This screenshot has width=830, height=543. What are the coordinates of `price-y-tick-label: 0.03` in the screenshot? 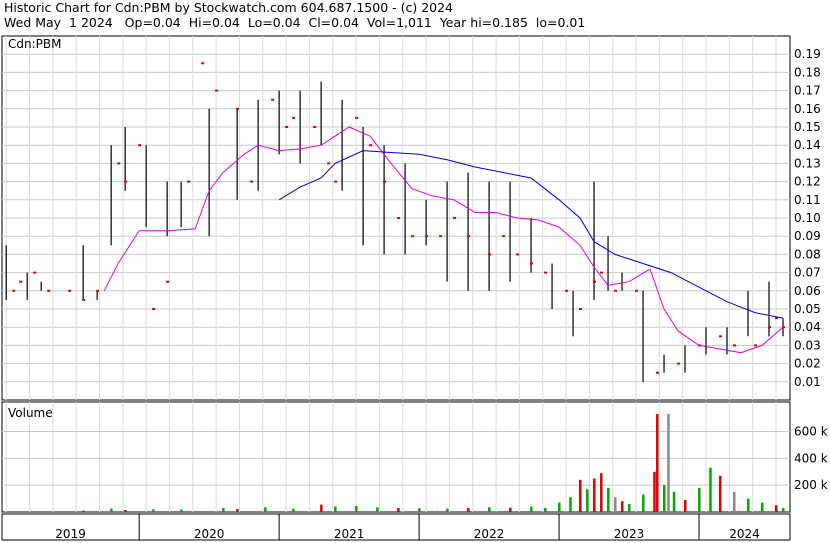 It's located at (807, 345).